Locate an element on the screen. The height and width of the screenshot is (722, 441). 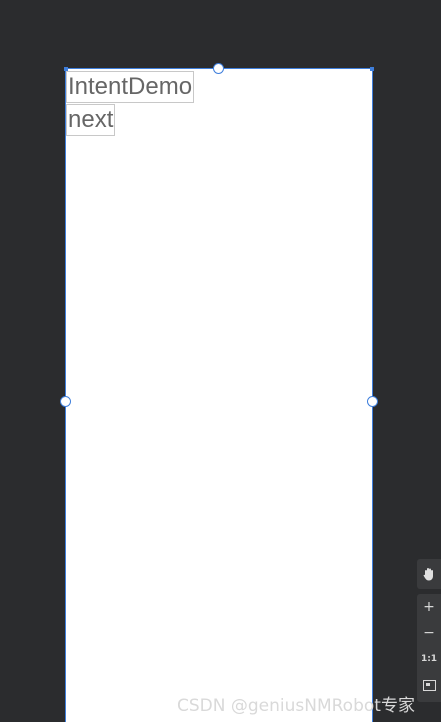
resize-handle-left is located at coordinates (65, 401).